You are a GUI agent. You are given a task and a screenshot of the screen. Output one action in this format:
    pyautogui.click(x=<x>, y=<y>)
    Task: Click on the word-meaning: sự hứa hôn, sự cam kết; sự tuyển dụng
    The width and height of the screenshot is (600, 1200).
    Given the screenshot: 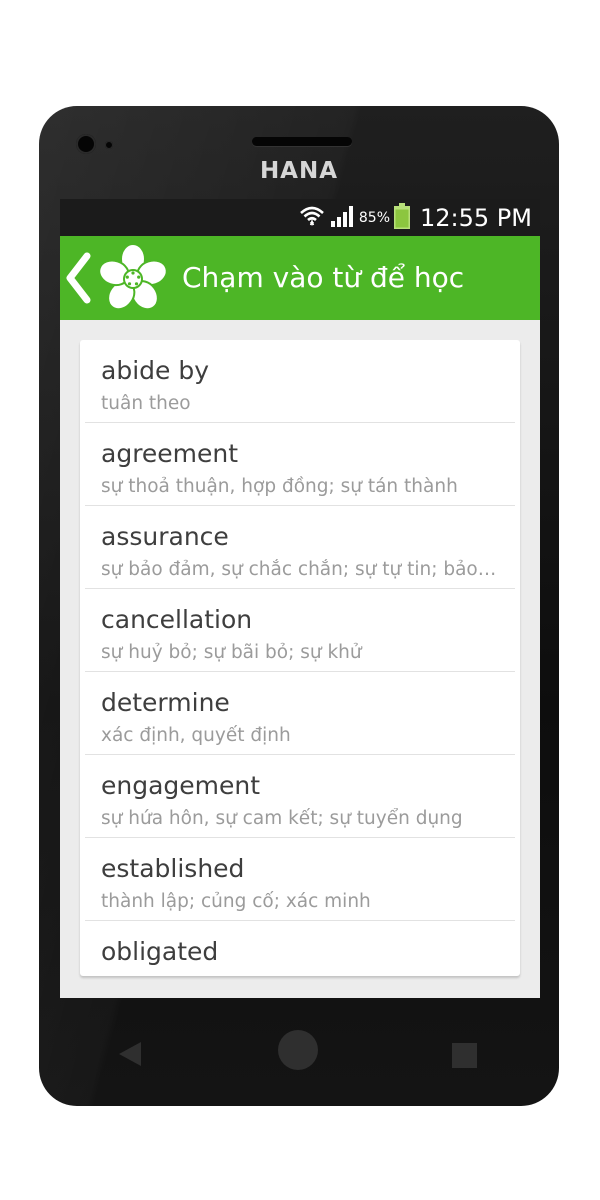 What is the action you would take?
    pyautogui.click(x=282, y=818)
    